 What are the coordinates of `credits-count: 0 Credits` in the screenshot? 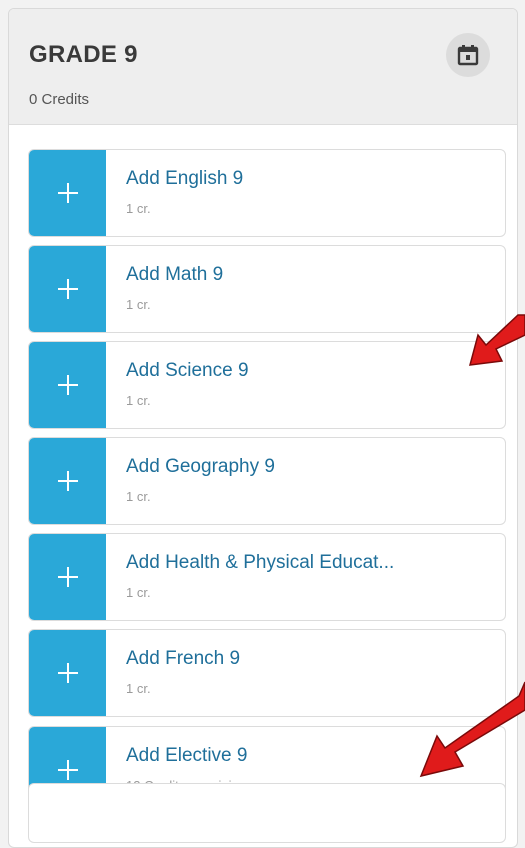 It's located at (59, 99).